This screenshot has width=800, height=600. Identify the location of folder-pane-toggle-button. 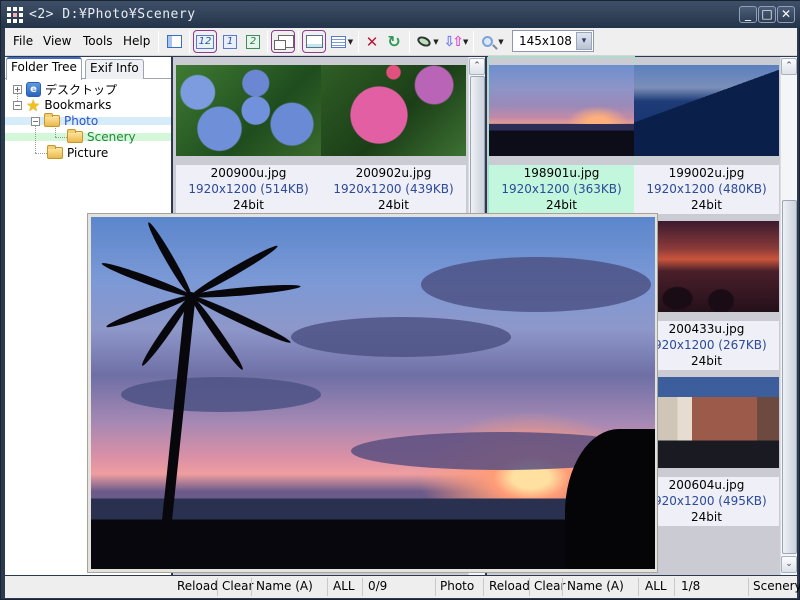
(174, 41).